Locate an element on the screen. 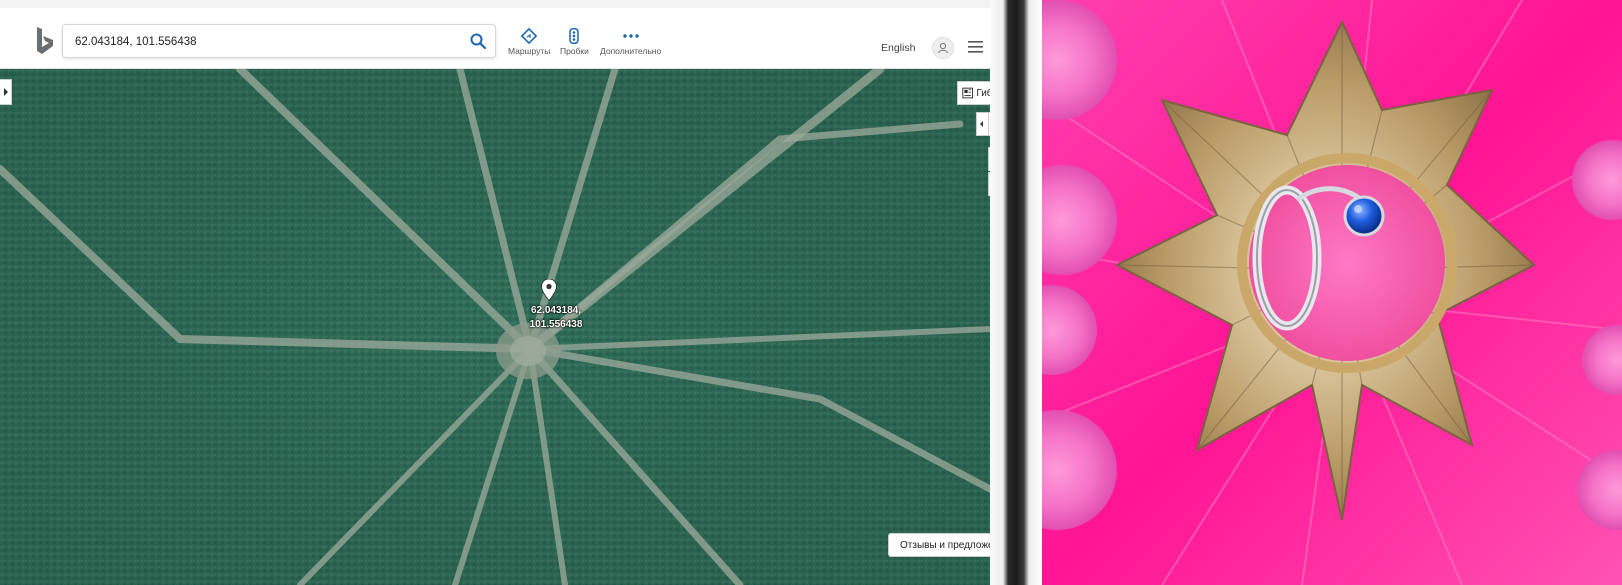  map-layers-icon is located at coordinates (968, 93).